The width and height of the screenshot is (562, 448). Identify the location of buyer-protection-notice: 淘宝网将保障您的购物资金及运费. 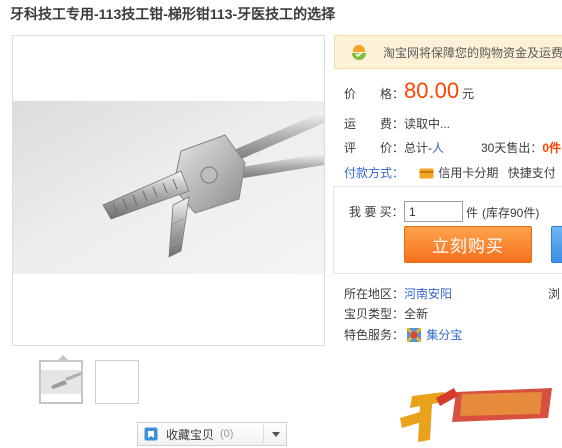
(448, 52).